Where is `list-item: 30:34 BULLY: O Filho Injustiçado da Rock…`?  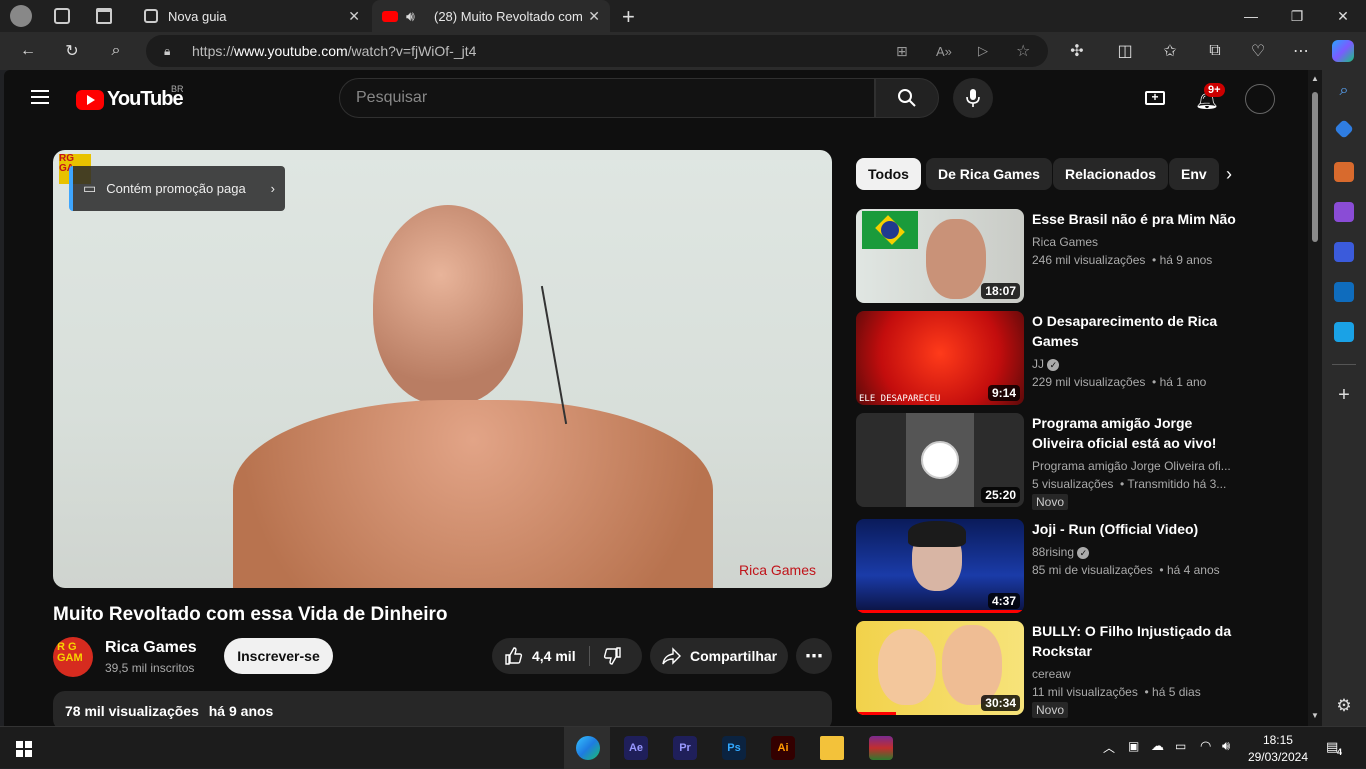
list-item: 30:34 BULLY: O Filho Injustiçado da Rock… is located at coordinates (1051, 669).